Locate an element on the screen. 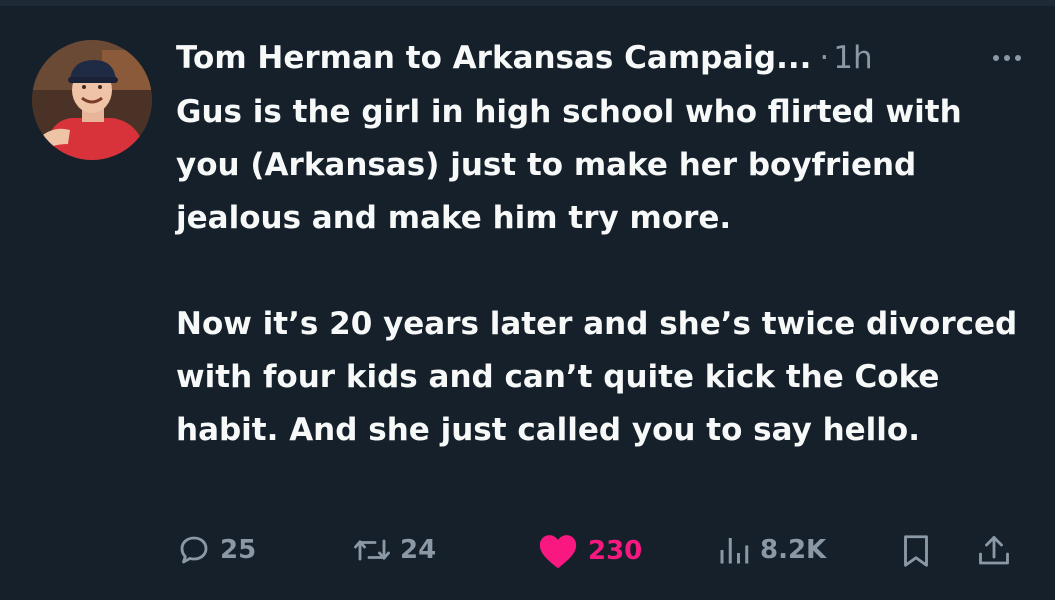  bookmark-icon is located at coordinates (916, 551).